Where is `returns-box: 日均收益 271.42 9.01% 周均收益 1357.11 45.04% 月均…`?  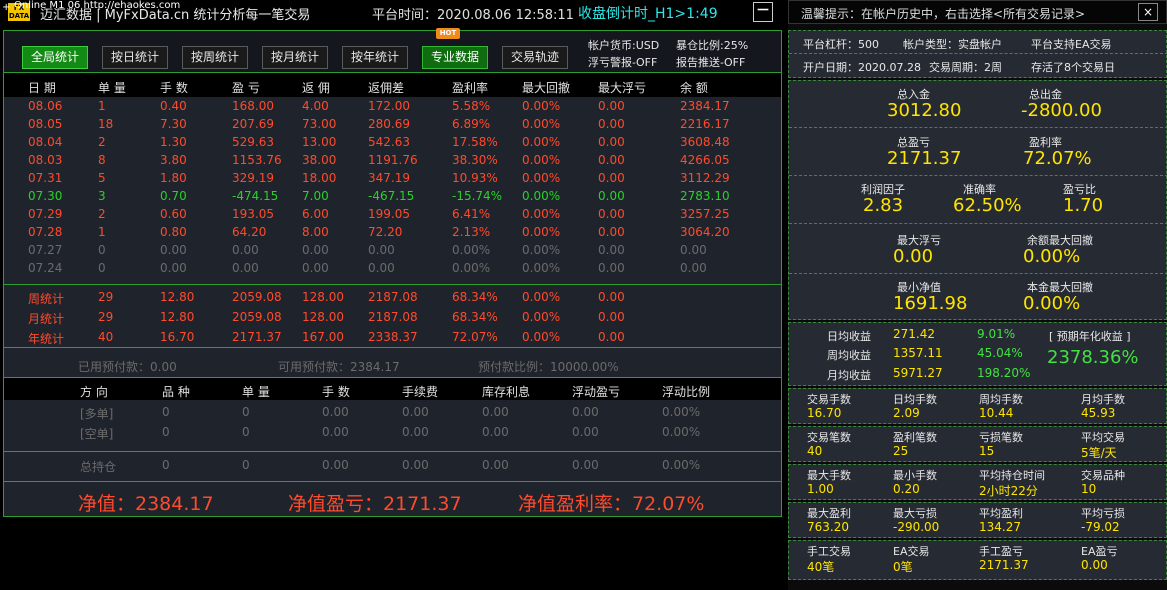
returns-box: 日均收益 271.42 9.01% 周均收益 1357.11 45.04% 月均… is located at coordinates (977, 354).